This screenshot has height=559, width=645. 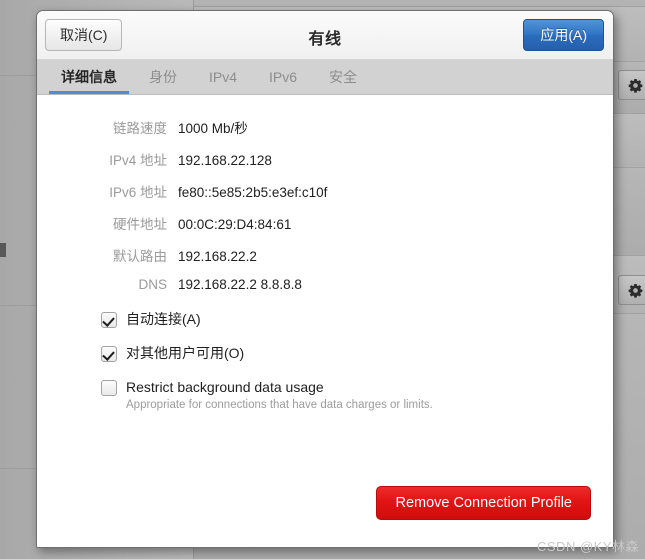 I want to click on tab-ipv4: IPv4, so click(x=223, y=77).